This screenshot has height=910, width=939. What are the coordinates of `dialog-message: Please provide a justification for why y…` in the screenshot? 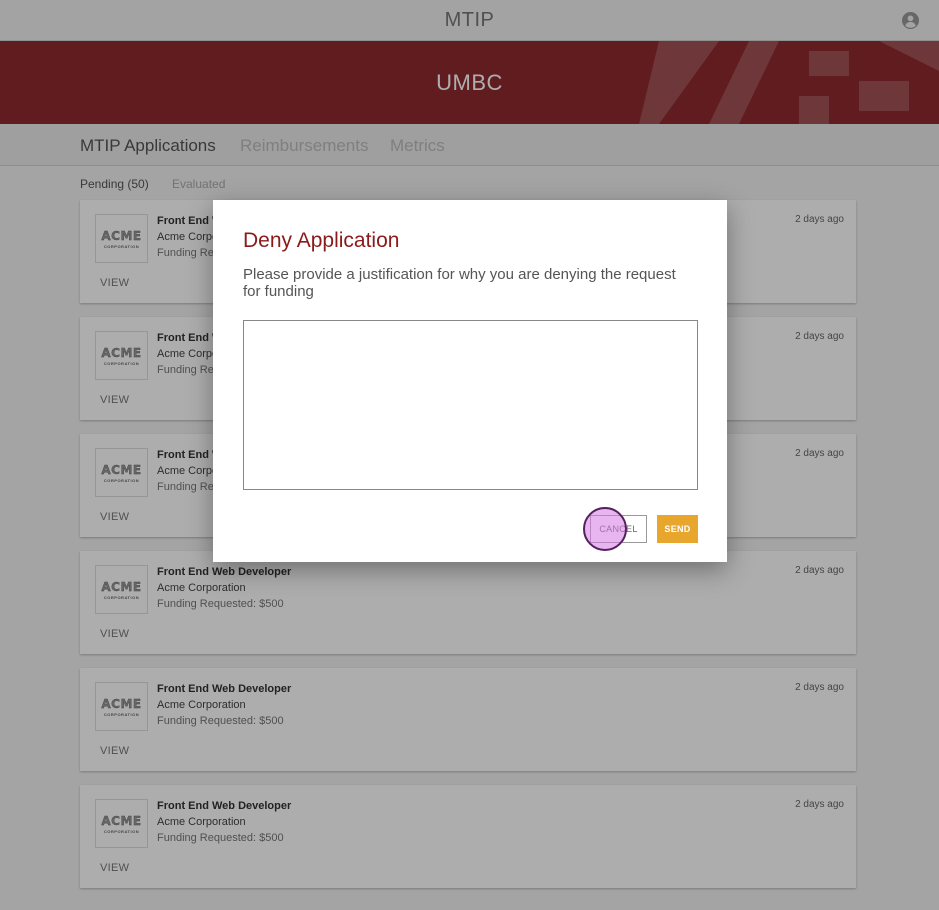 It's located at (459, 283).